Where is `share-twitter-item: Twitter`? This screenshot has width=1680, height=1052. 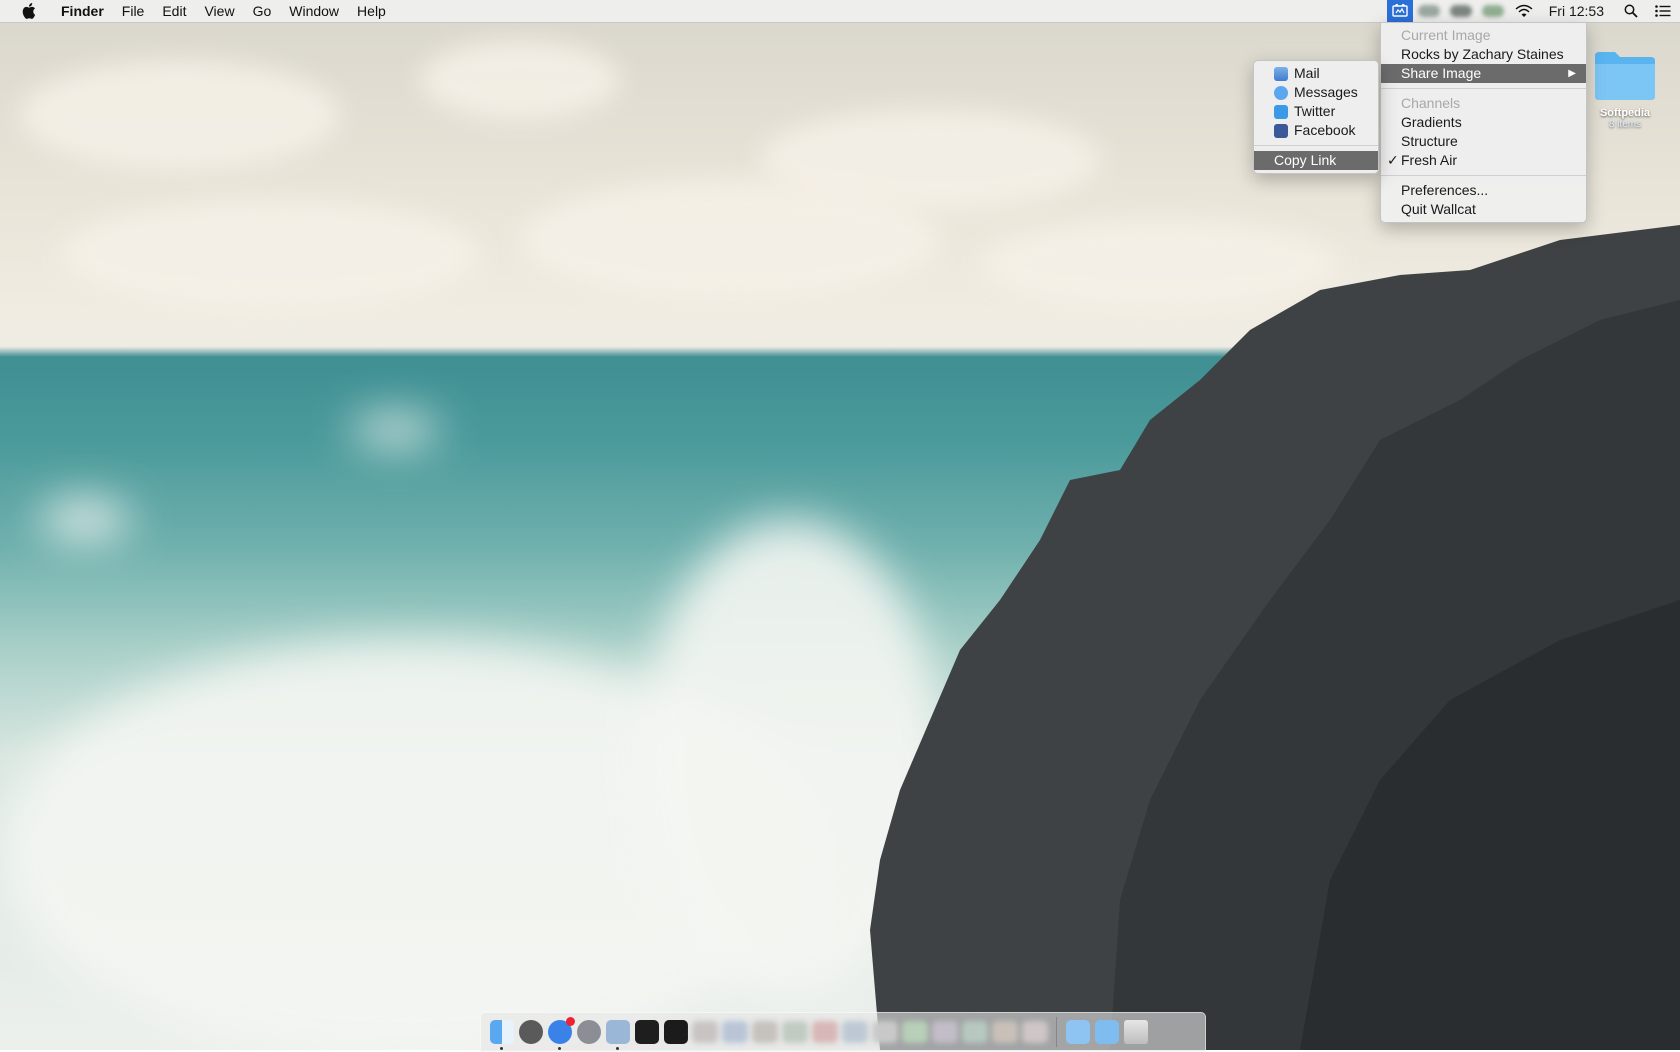 share-twitter-item: Twitter is located at coordinates (1316, 111).